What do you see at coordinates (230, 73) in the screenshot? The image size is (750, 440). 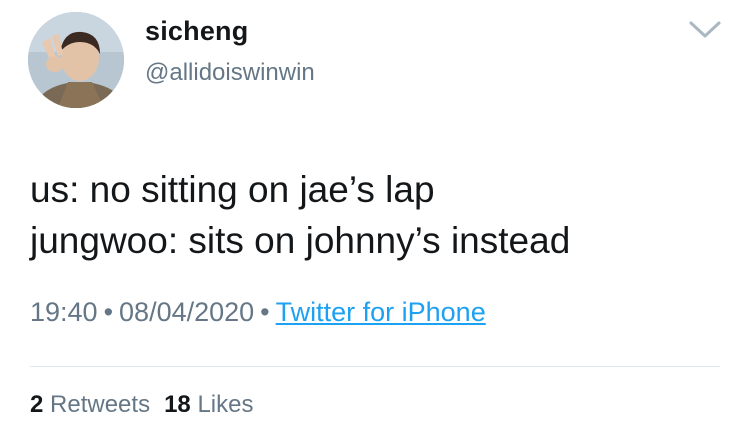 I see `user-handle: @allidoiswinwin` at bounding box center [230, 73].